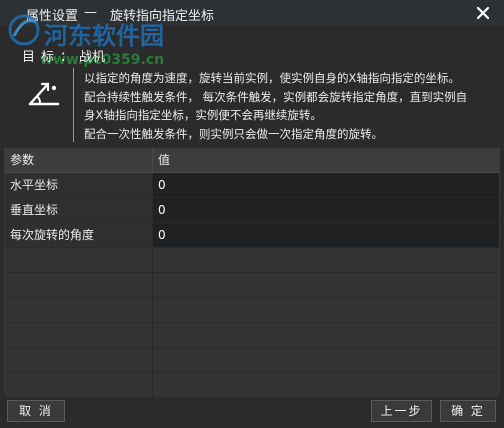  I want to click on table-header: 参数 值, so click(252, 161).